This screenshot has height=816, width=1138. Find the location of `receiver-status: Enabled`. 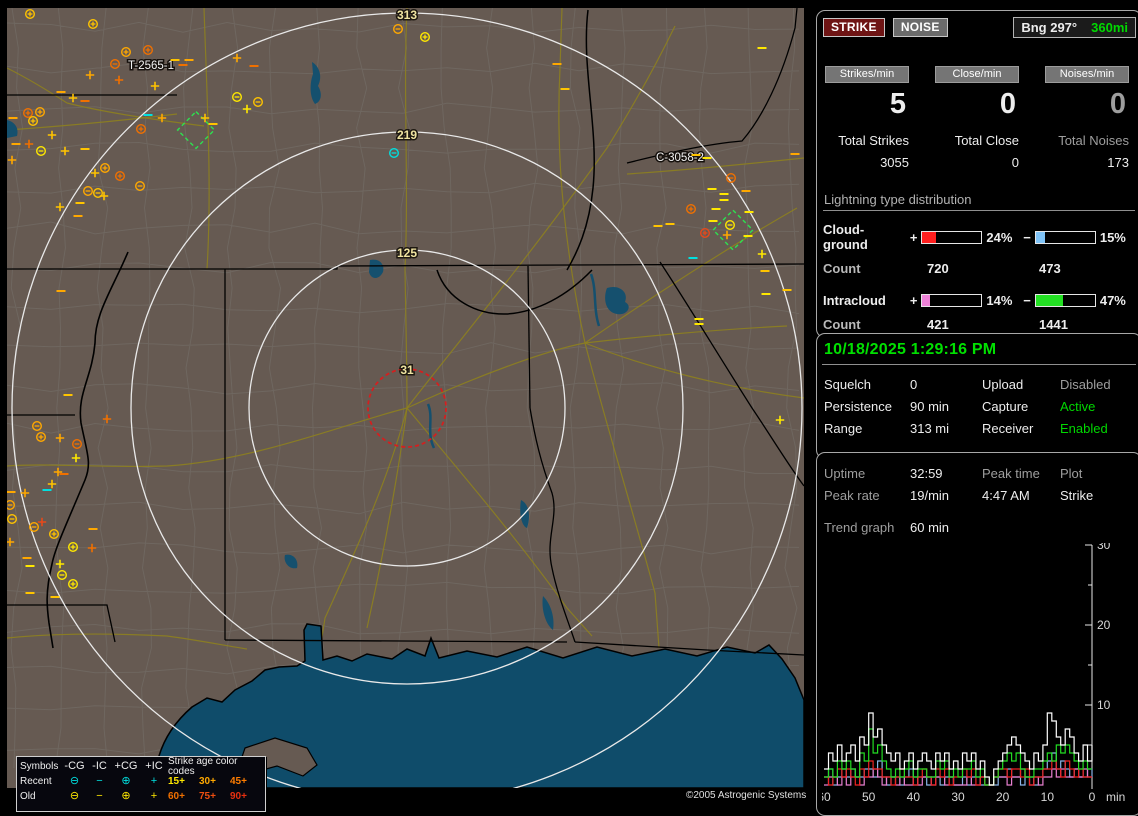

receiver-status: Enabled is located at coordinates (1084, 428).